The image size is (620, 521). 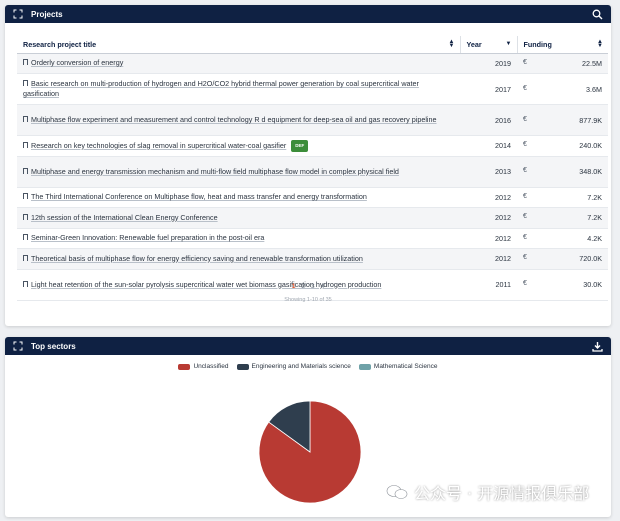 What do you see at coordinates (488, 120) in the screenshot?
I see `cell-year: 2016` at bounding box center [488, 120].